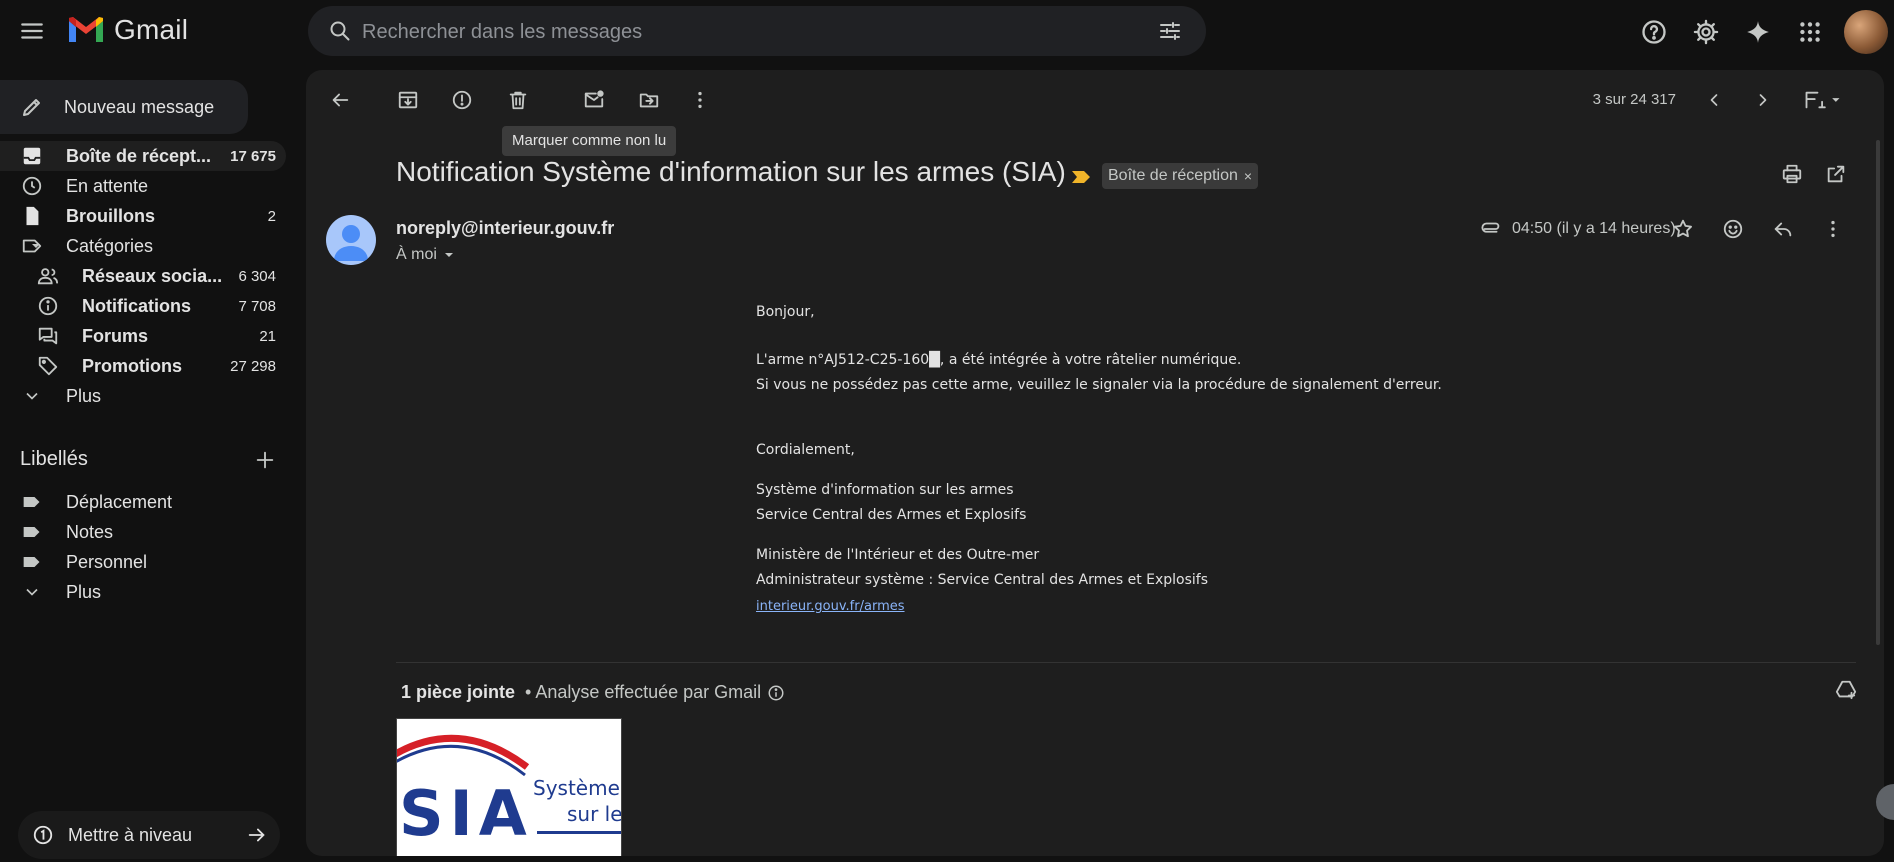  I want to click on attachments-scan-text: • Analyse effectuée par Gmail, so click(643, 692).